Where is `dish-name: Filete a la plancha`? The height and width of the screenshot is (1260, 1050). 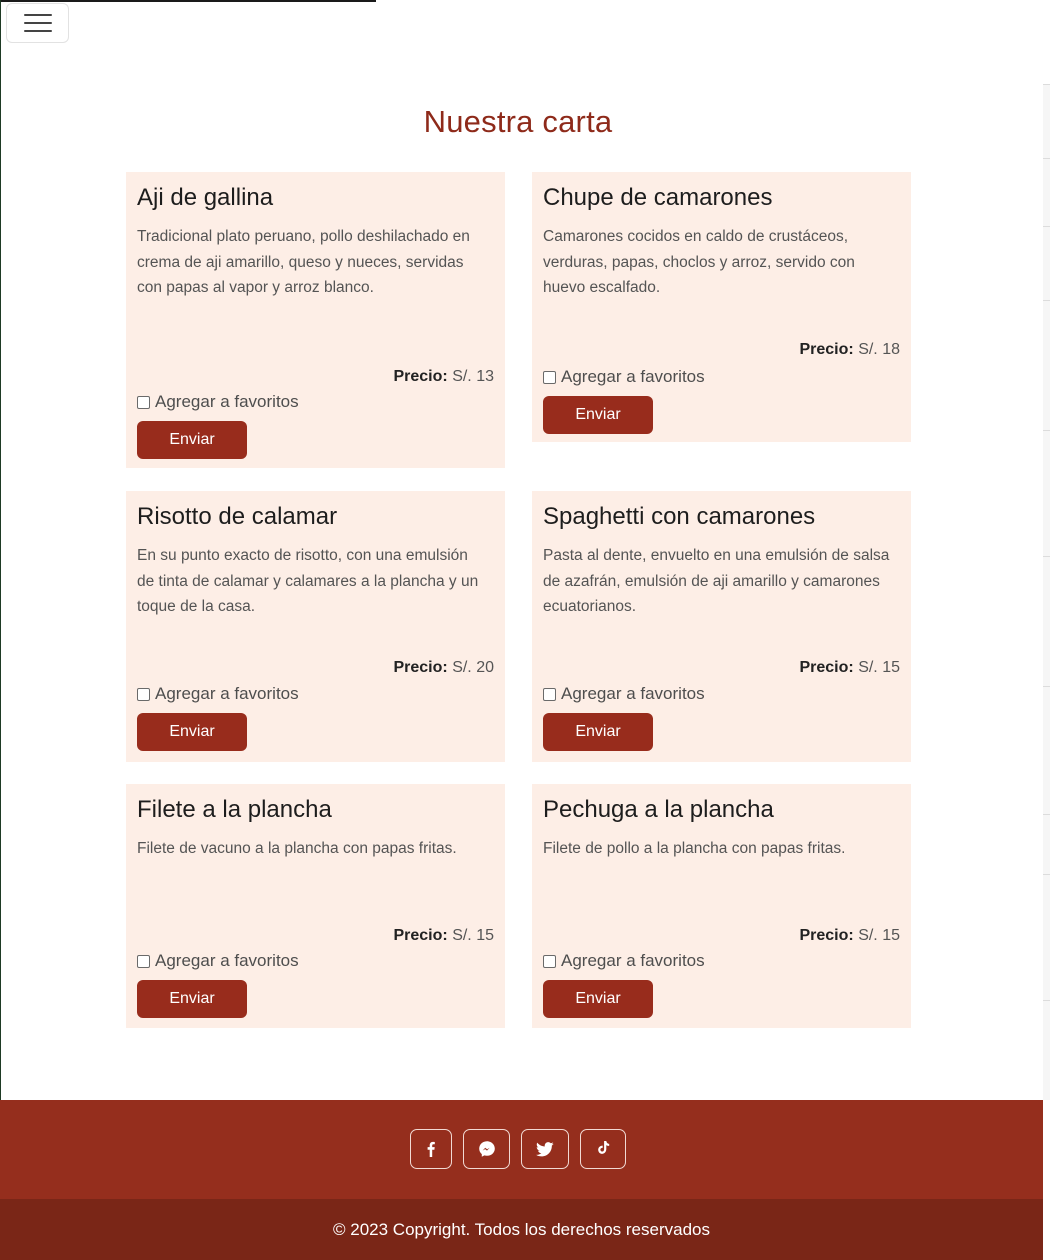
dish-name: Filete a la plancha is located at coordinates (234, 809).